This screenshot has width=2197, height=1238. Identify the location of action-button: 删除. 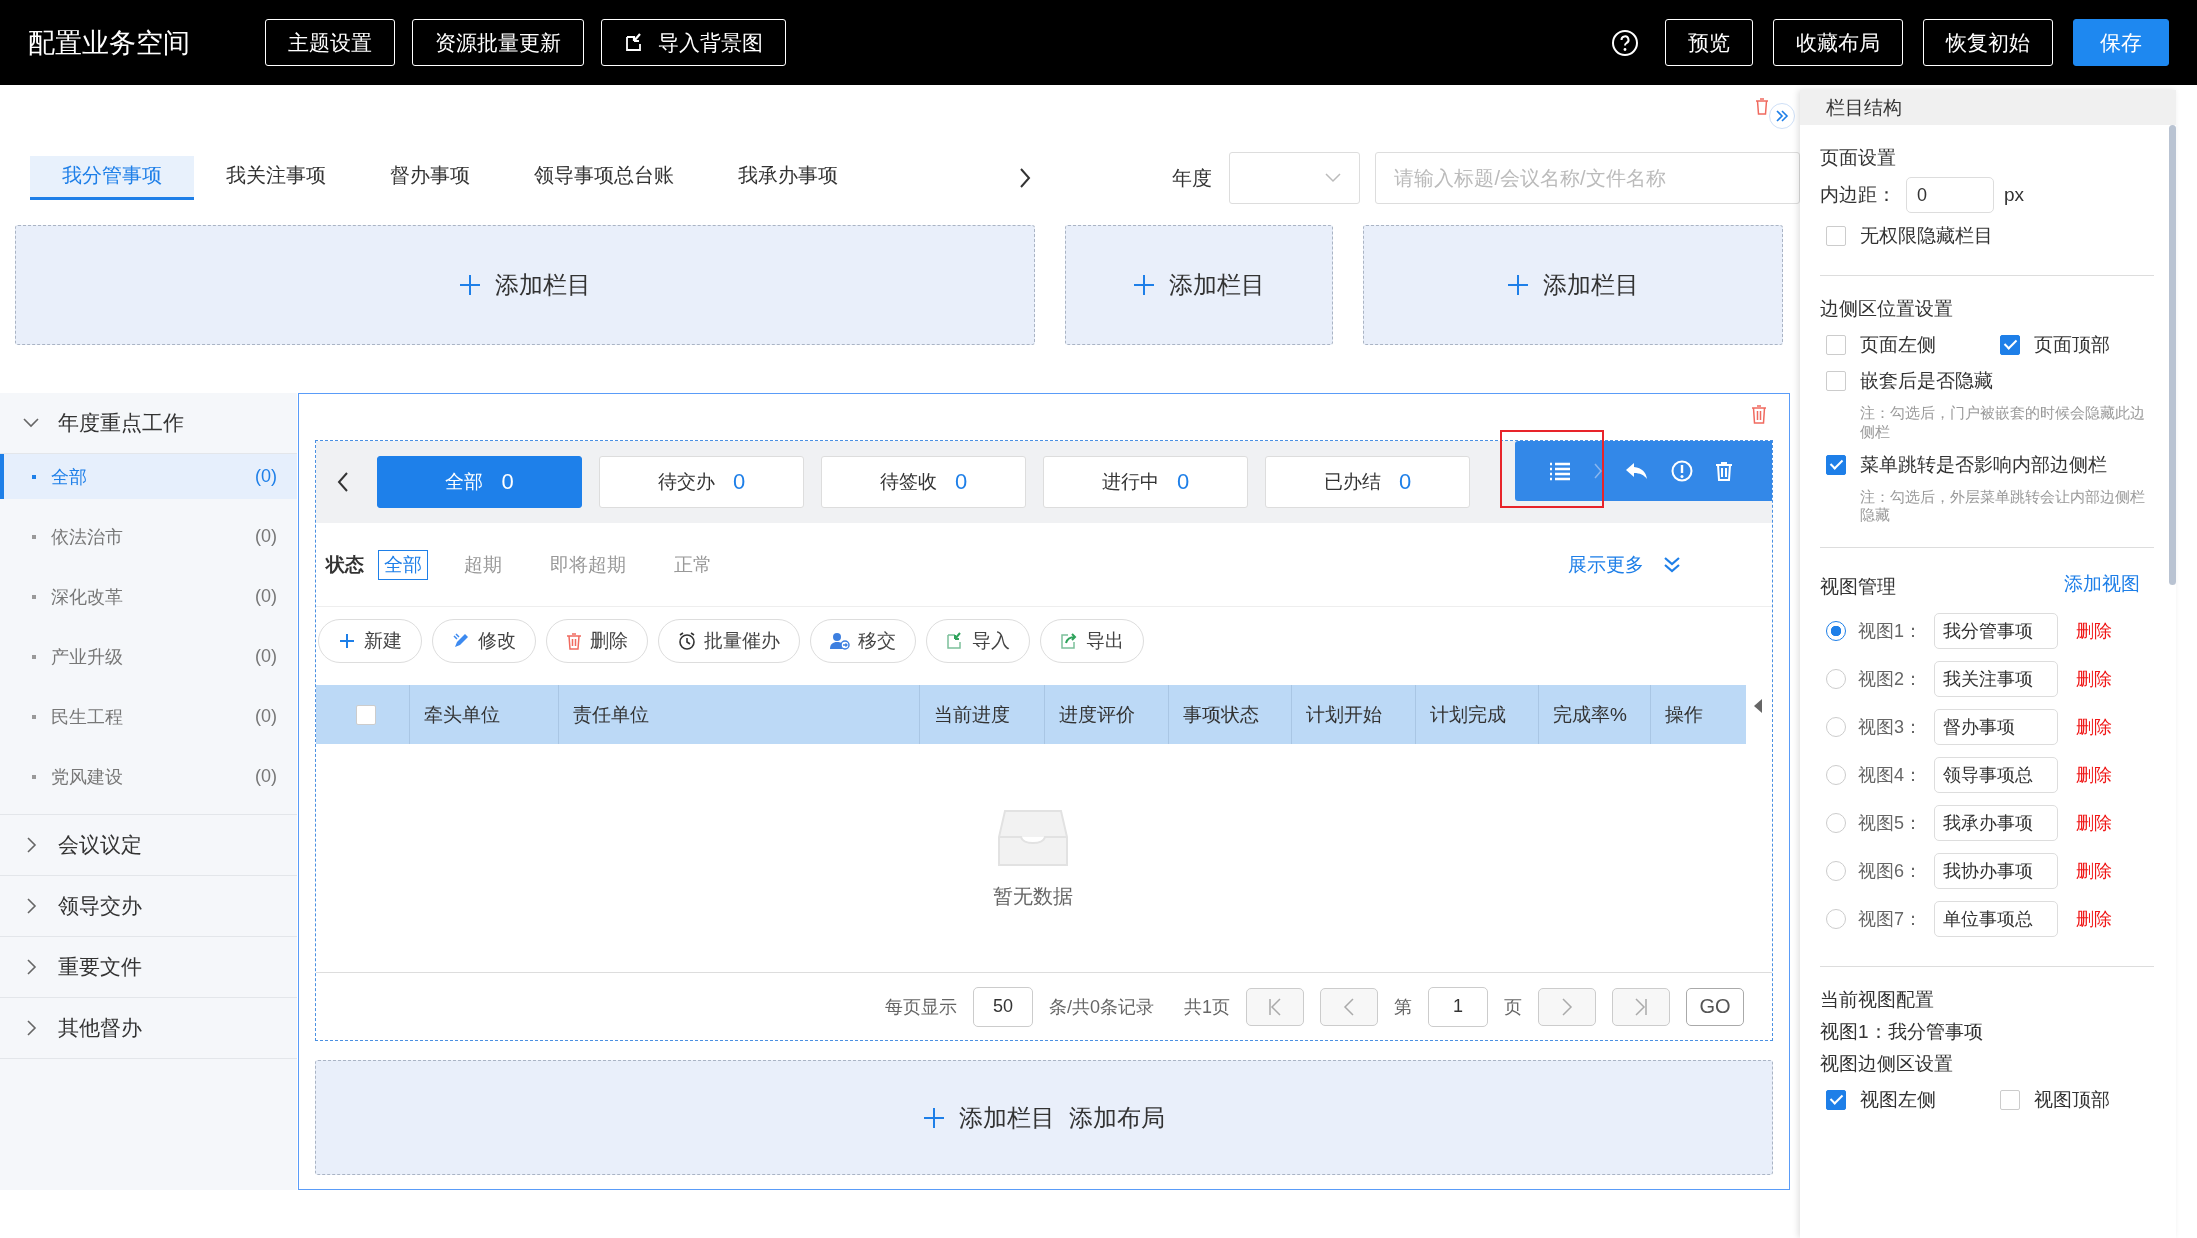
(597, 641).